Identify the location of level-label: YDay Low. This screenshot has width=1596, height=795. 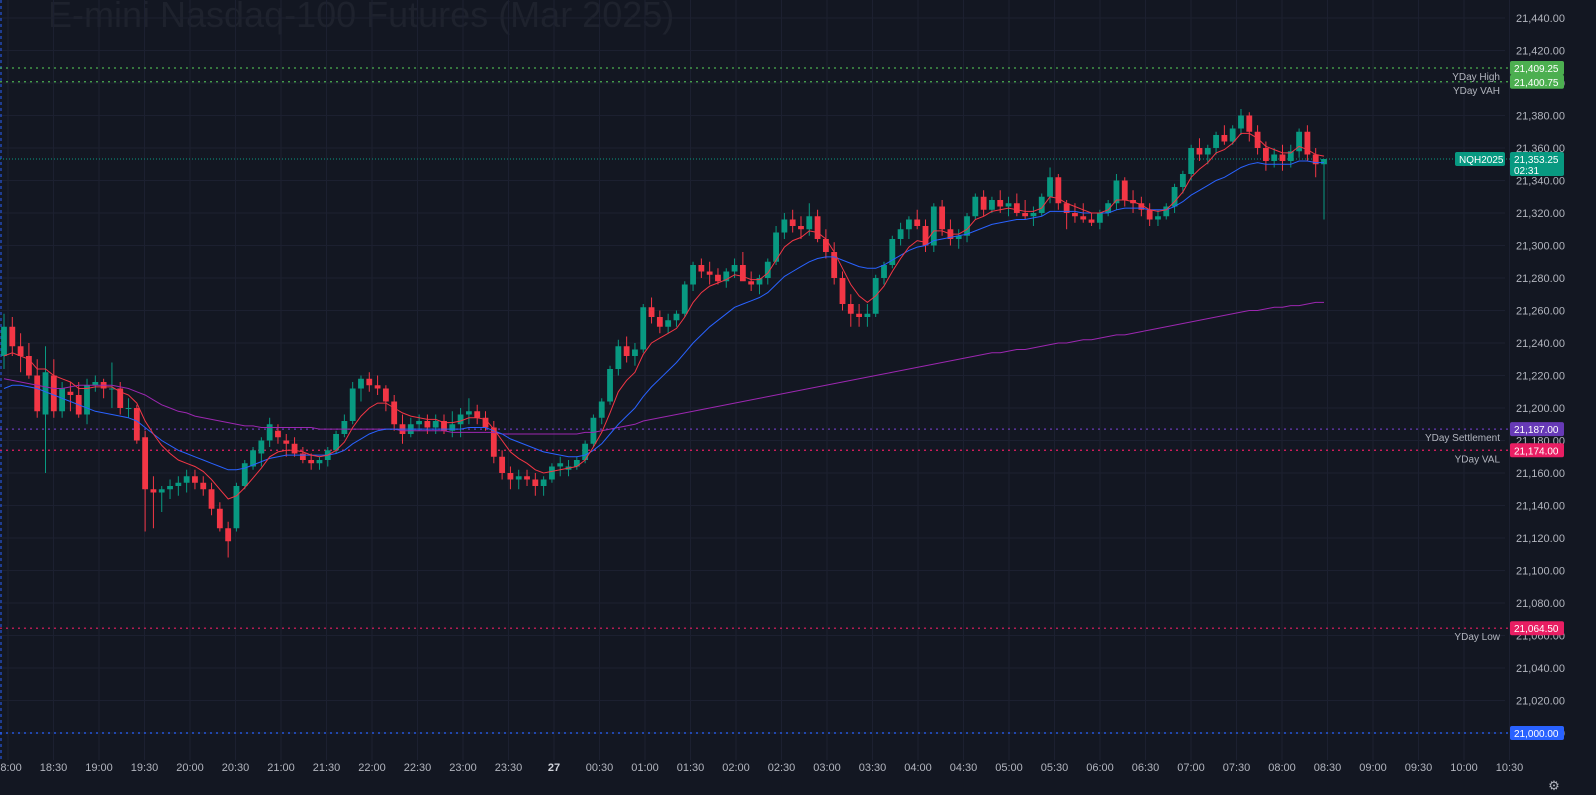
(1477, 637).